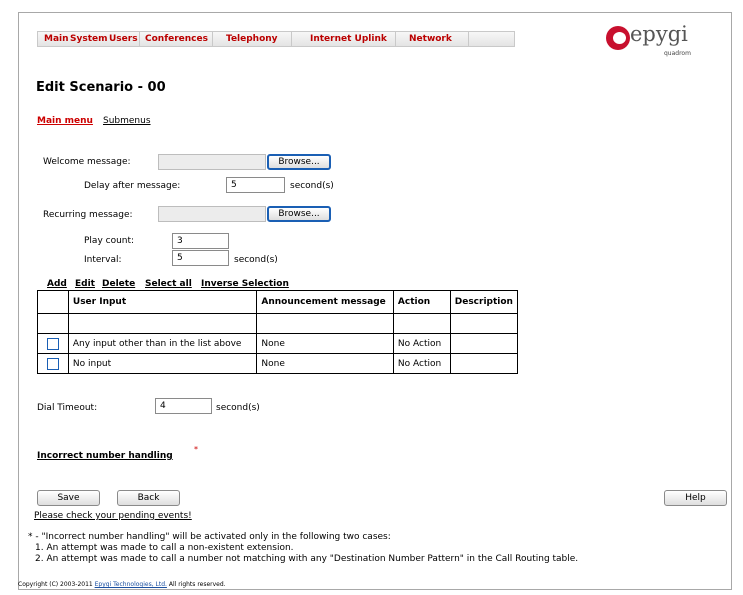 This screenshot has width=743, height=595. I want to click on interval-label: Interval:, so click(103, 260).